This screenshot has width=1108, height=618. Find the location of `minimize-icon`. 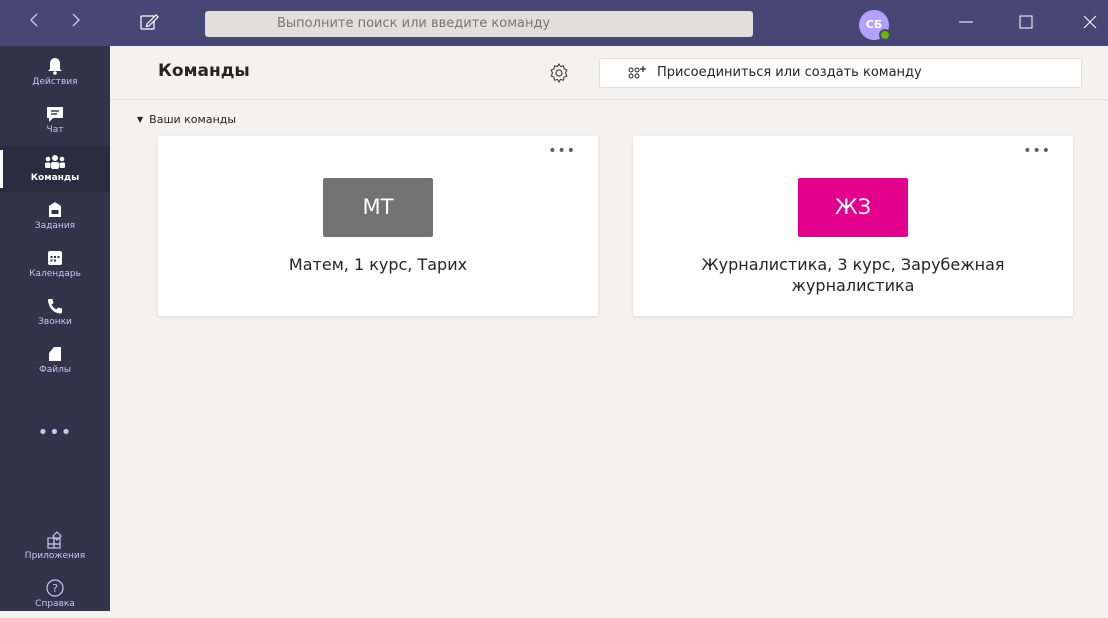

minimize-icon is located at coordinates (966, 22).